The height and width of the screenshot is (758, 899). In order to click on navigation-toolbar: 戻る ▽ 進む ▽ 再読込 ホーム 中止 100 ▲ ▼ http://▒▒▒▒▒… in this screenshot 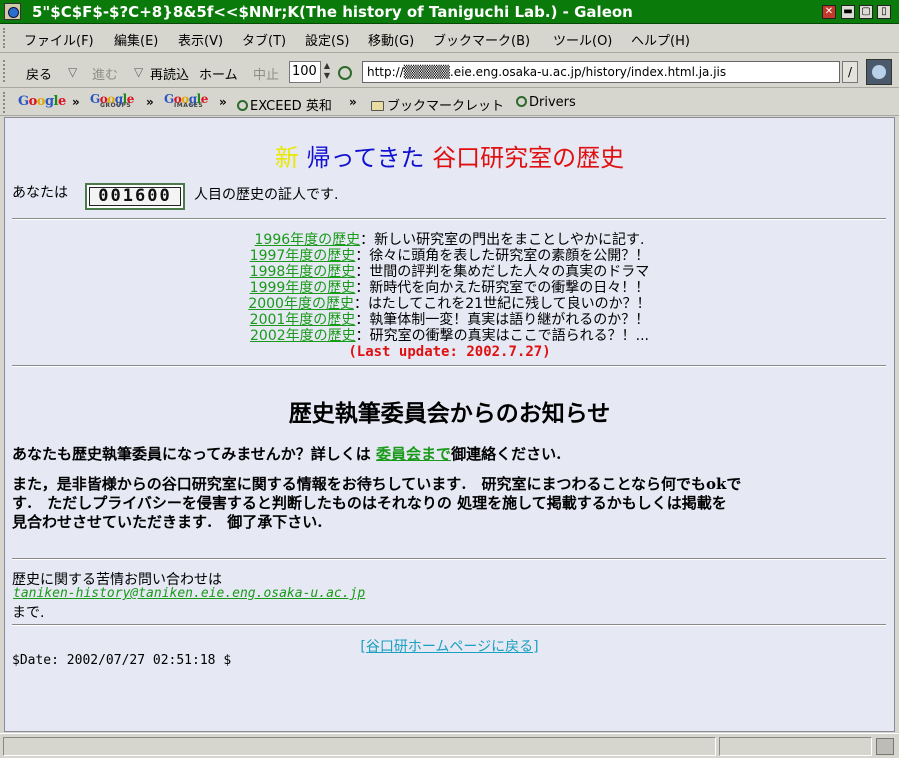, I will do `click(449, 71)`.